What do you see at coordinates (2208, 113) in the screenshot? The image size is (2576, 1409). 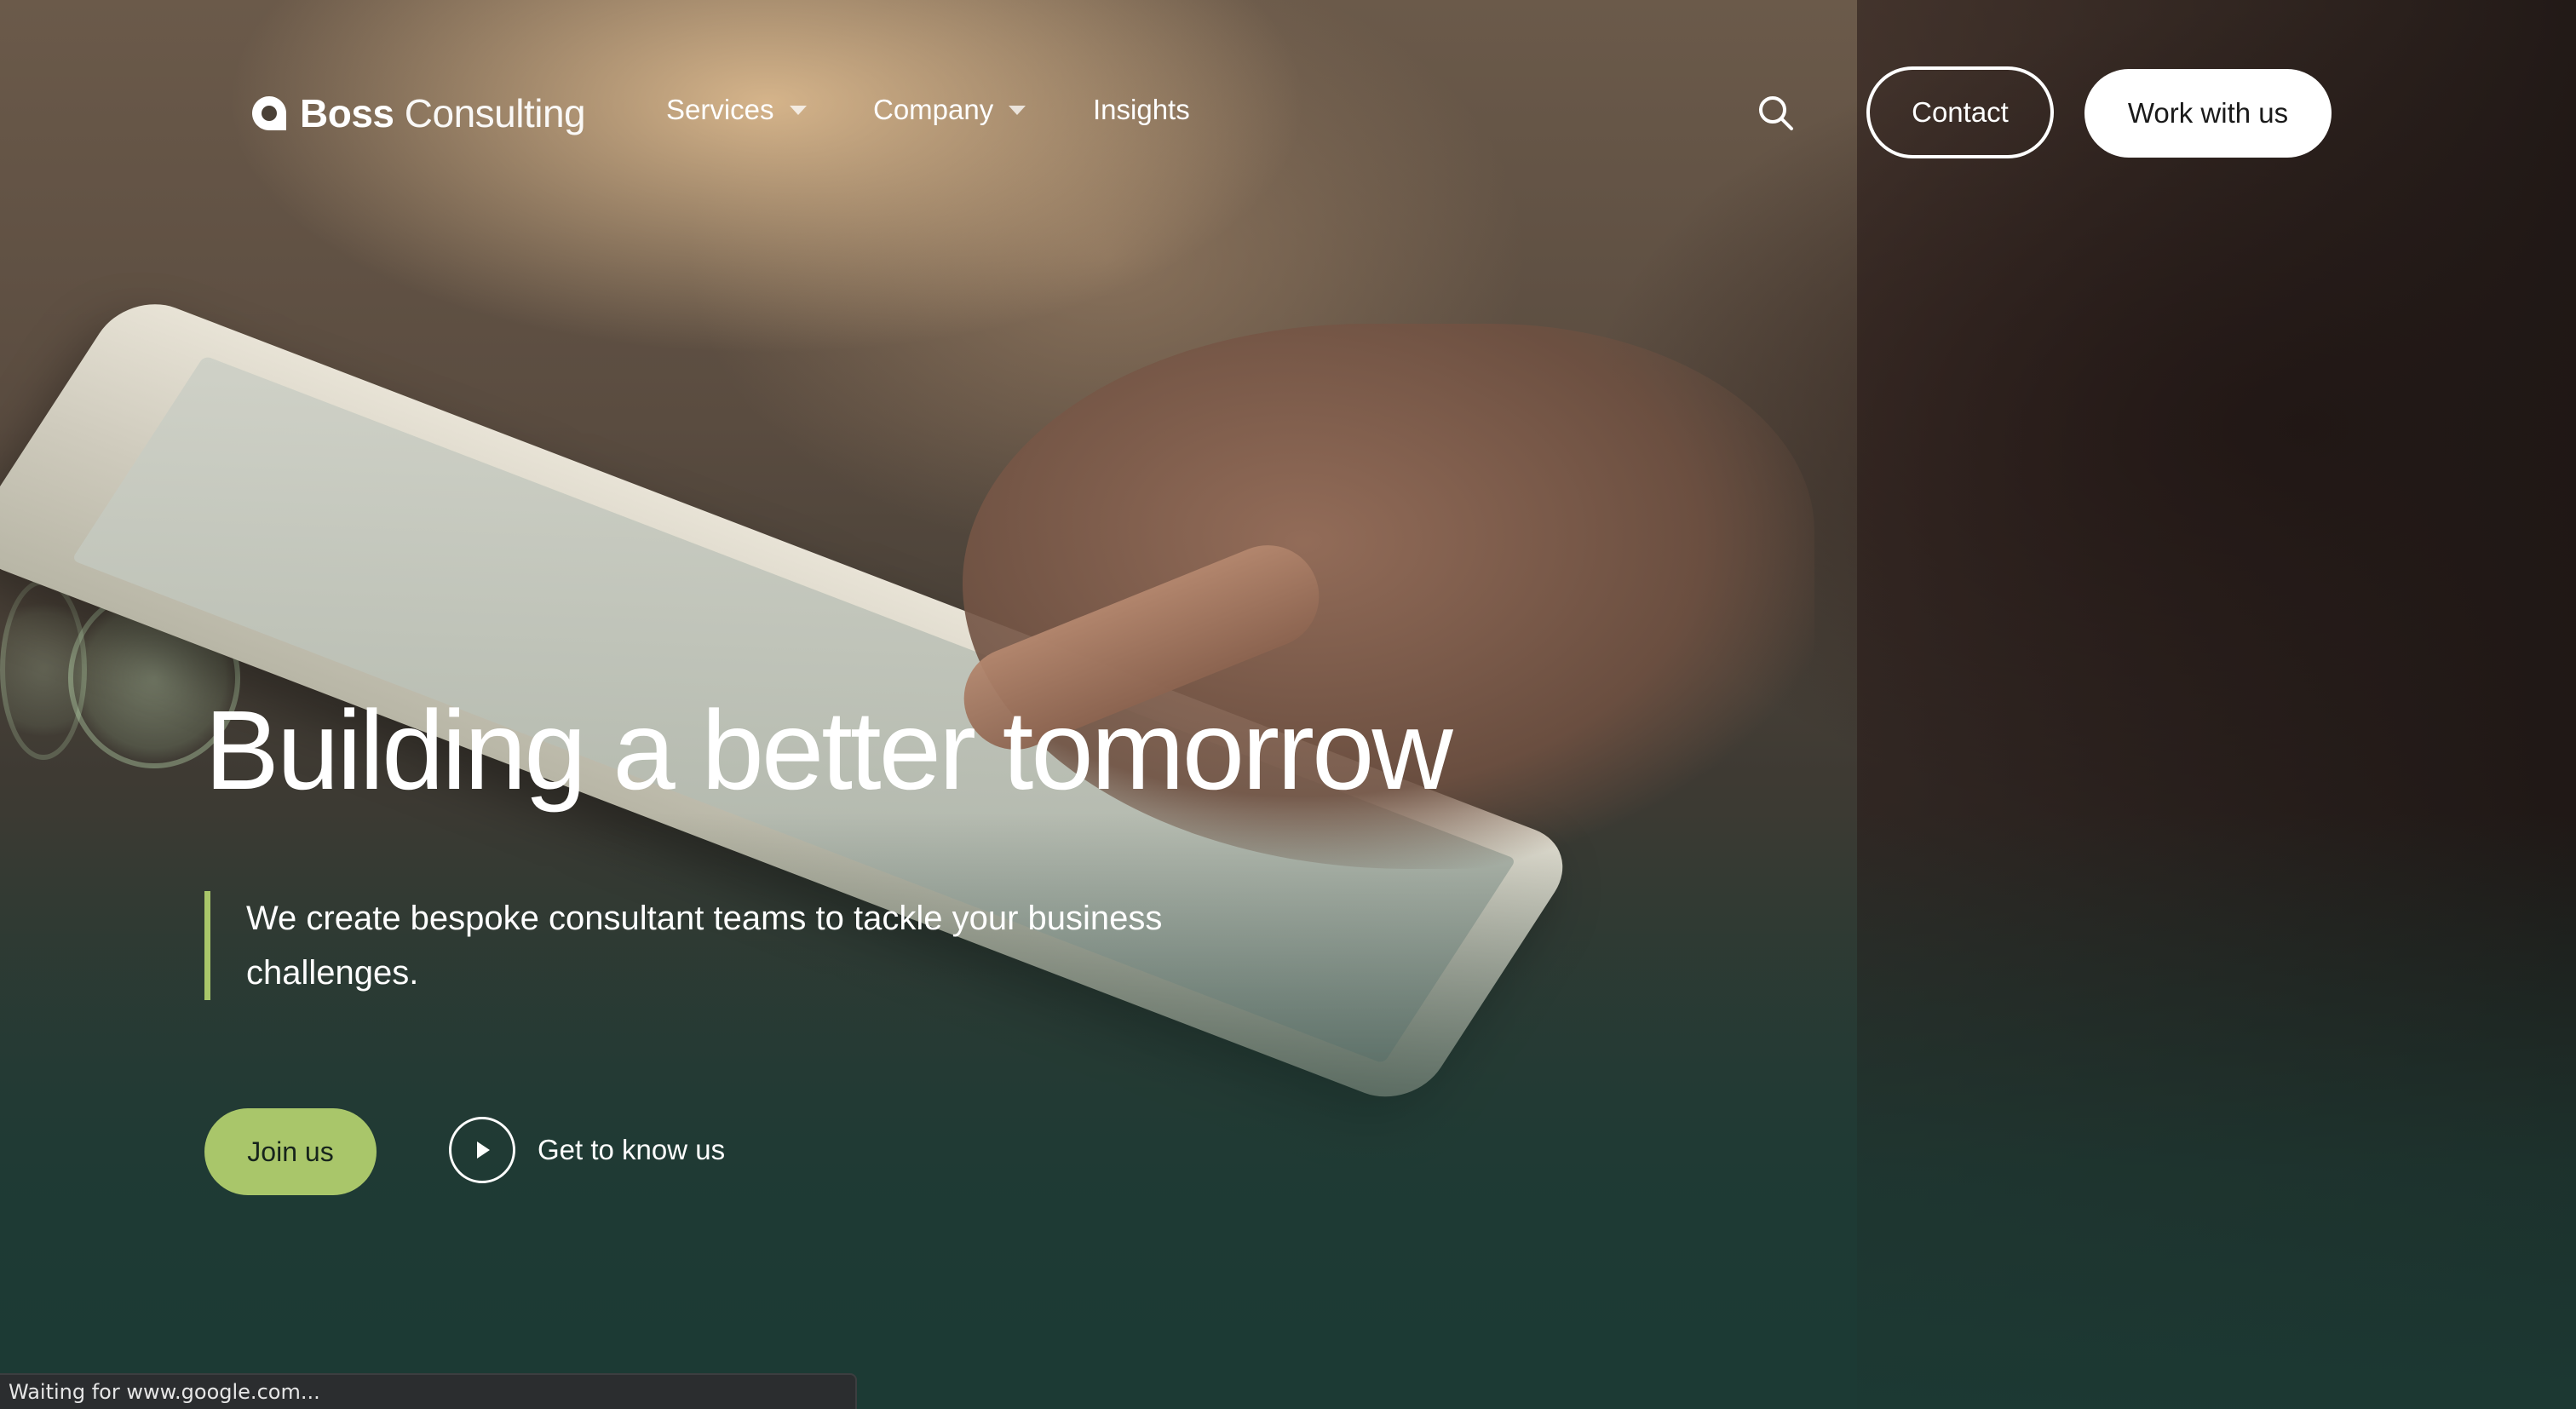 I see `work-with-us-button: Work with us` at bounding box center [2208, 113].